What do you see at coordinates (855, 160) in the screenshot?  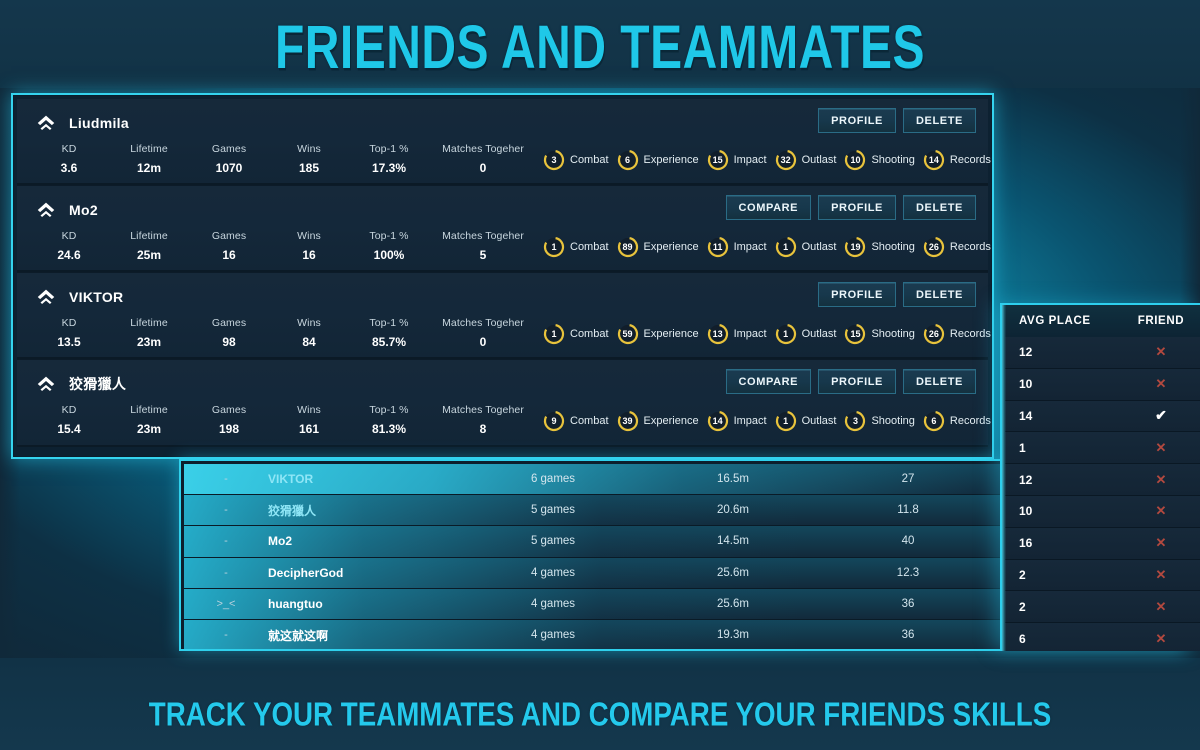 I see `badge-ring: 10` at bounding box center [855, 160].